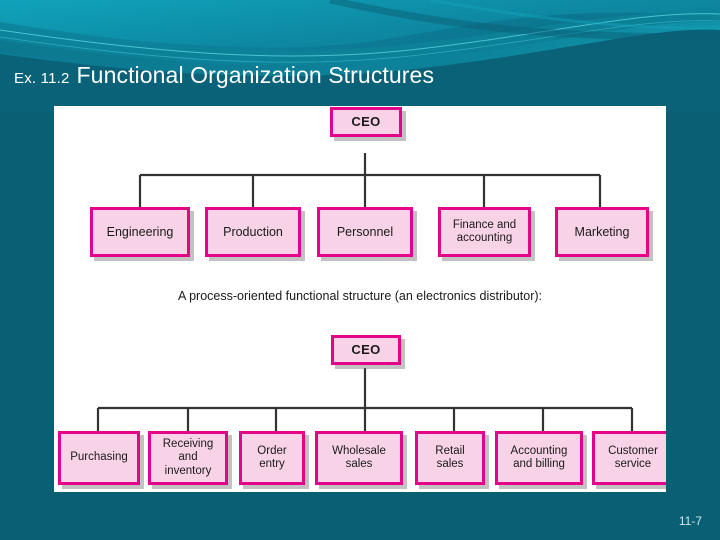 The height and width of the screenshot is (540, 720). I want to click on node-ceo-bottom: CEO, so click(366, 350).